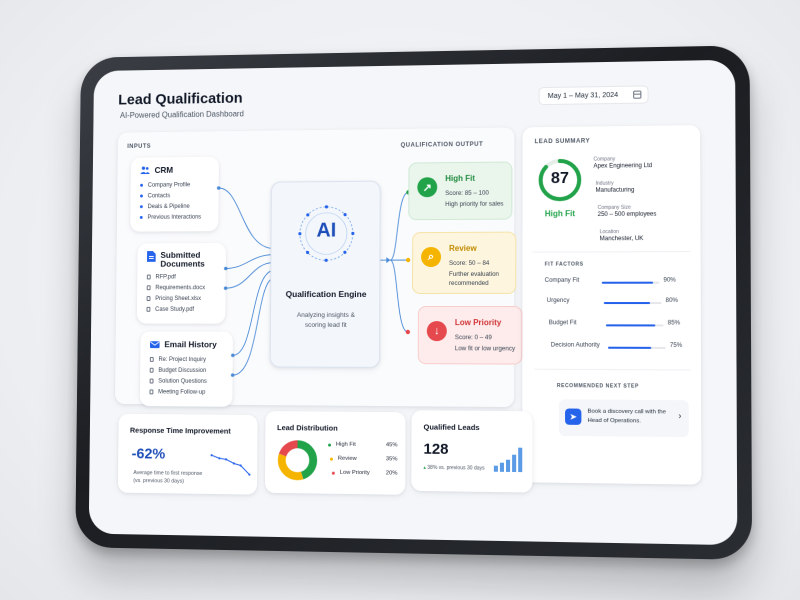  Describe the element at coordinates (325, 320) in the screenshot. I see `engine-description: Analyzing insights & scoring lead fit` at that location.